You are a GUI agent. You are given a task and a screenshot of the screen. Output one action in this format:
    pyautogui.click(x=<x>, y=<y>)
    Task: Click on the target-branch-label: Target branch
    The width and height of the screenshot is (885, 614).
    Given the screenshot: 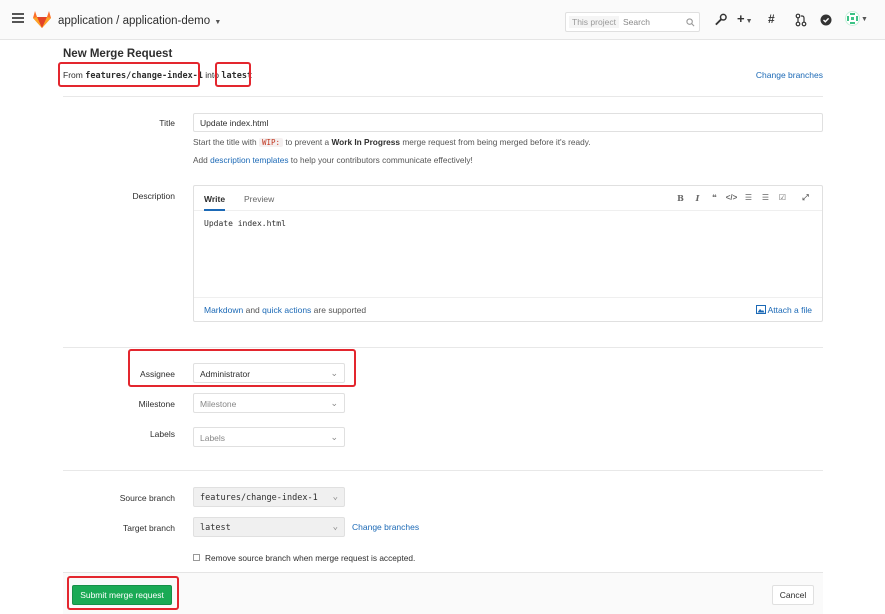 What is the action you would take?
    pyautogui.click(x=149, y=528)
    